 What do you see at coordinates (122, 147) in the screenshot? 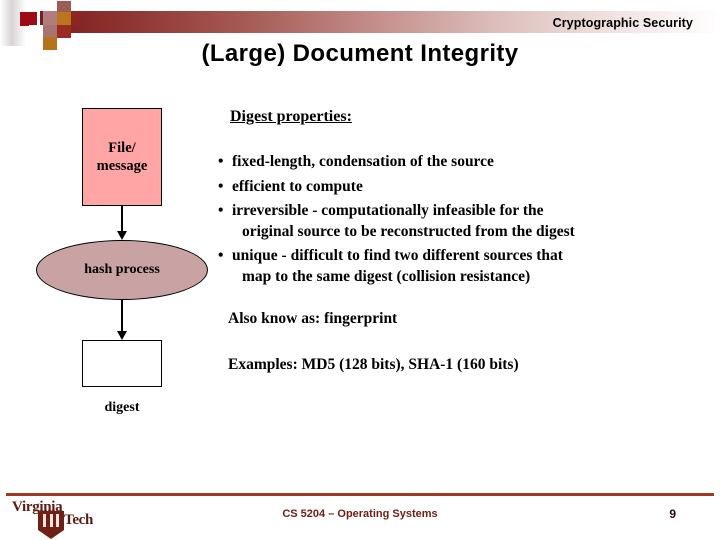
I see `file-message-line1: File/` at bounding box center [122, 147].